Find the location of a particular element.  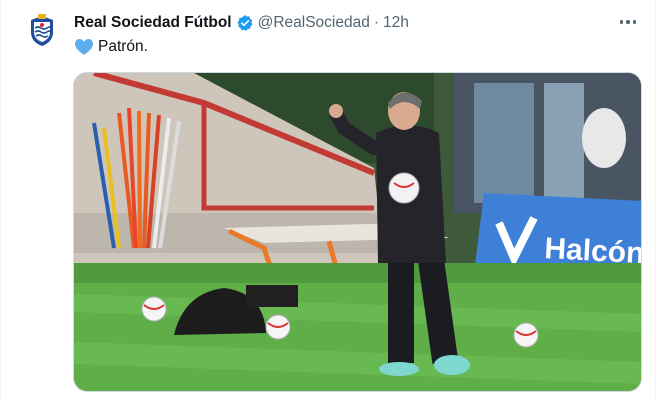

real-sociedad-crest-icon is located at coordinates (42, 30).